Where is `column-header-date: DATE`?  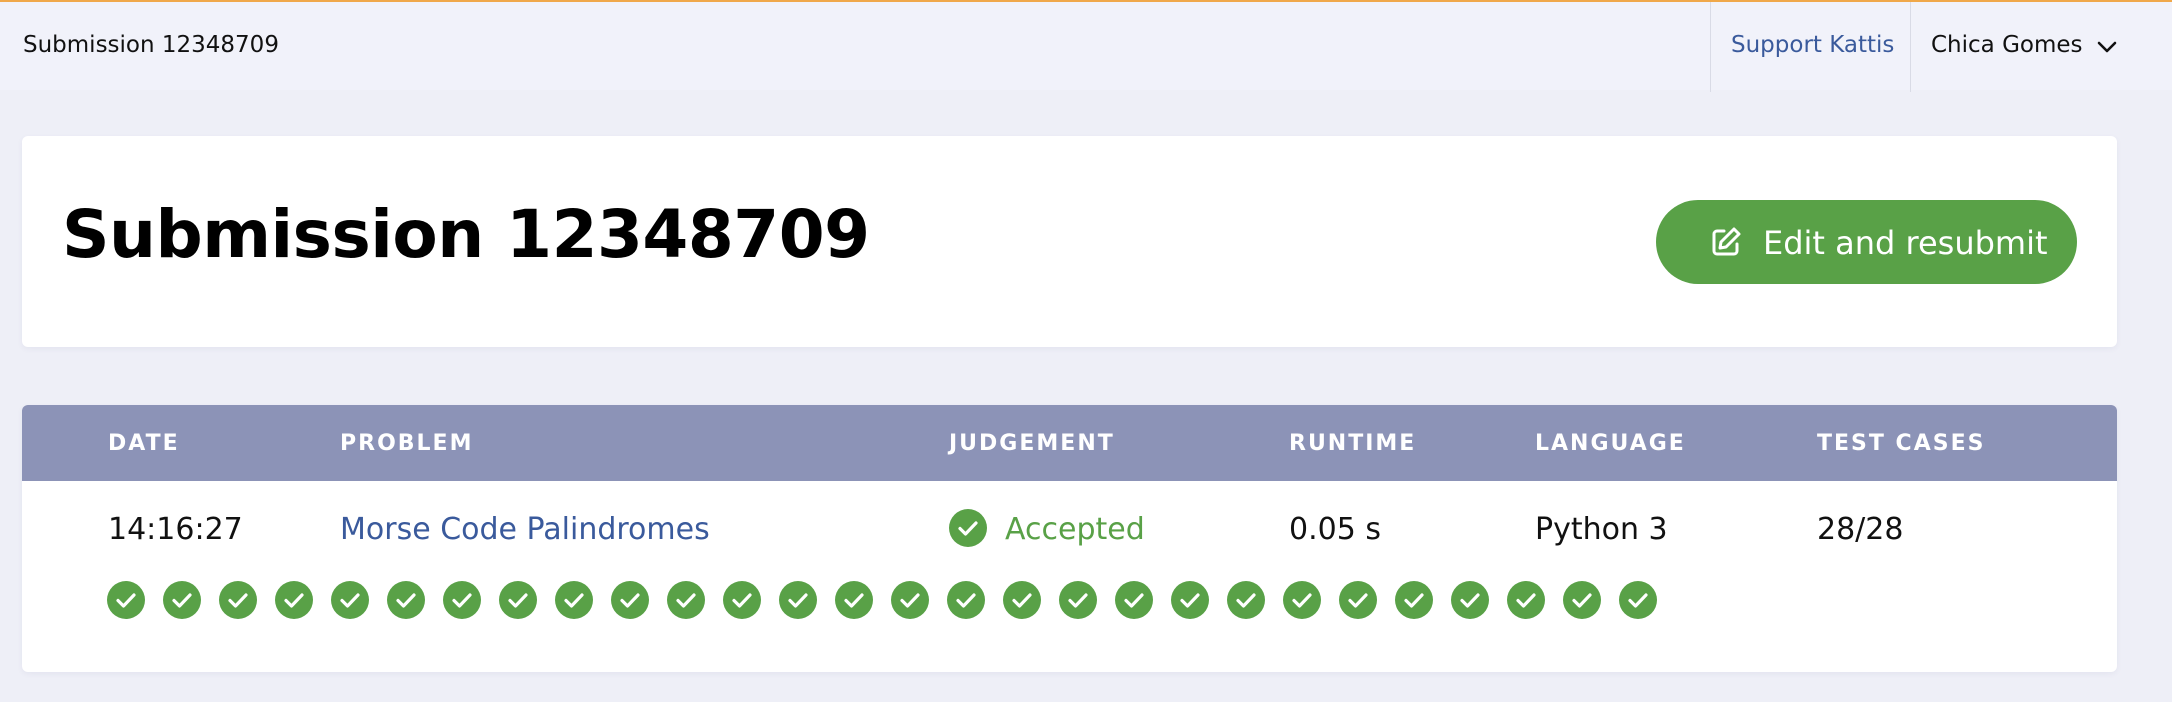
column-header-date: DATE is located at coordinates (144, 443).